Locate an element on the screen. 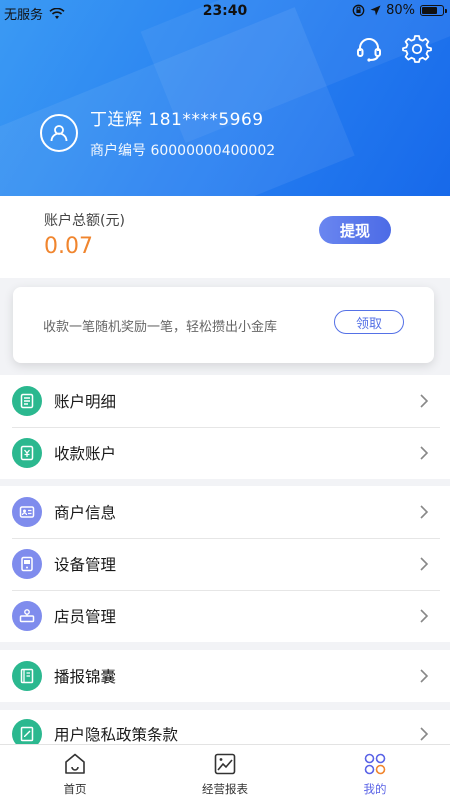 Image resolution: width=450 pixels, height=800 pixels. document-icon is located at coordinates (27, 401).